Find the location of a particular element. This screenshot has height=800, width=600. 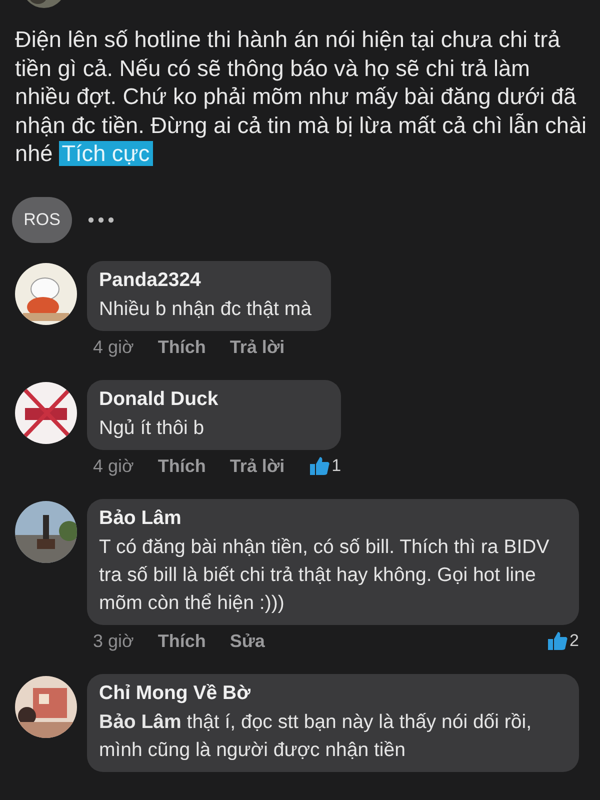

commenter-name: Bảo Lâm is located at coordinates (329, 517).